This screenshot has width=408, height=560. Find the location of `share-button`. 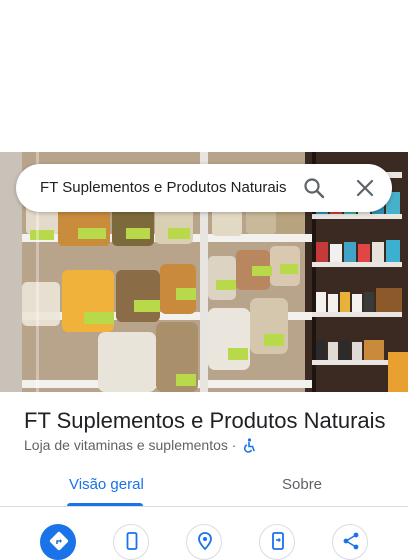

share-button is located at coordinates (350, 542).